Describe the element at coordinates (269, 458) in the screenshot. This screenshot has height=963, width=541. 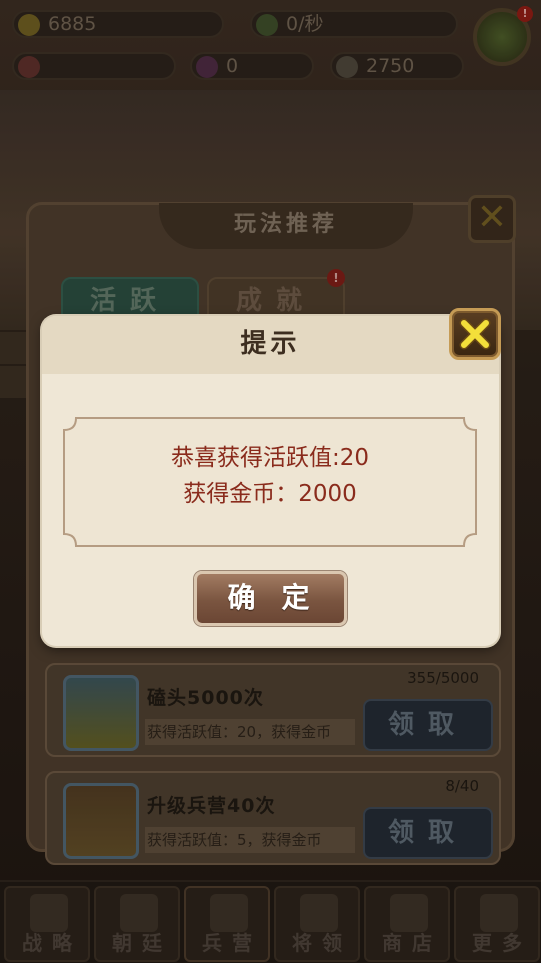
I see `message-activity: 恭喜获得活跃值:20` at that location.